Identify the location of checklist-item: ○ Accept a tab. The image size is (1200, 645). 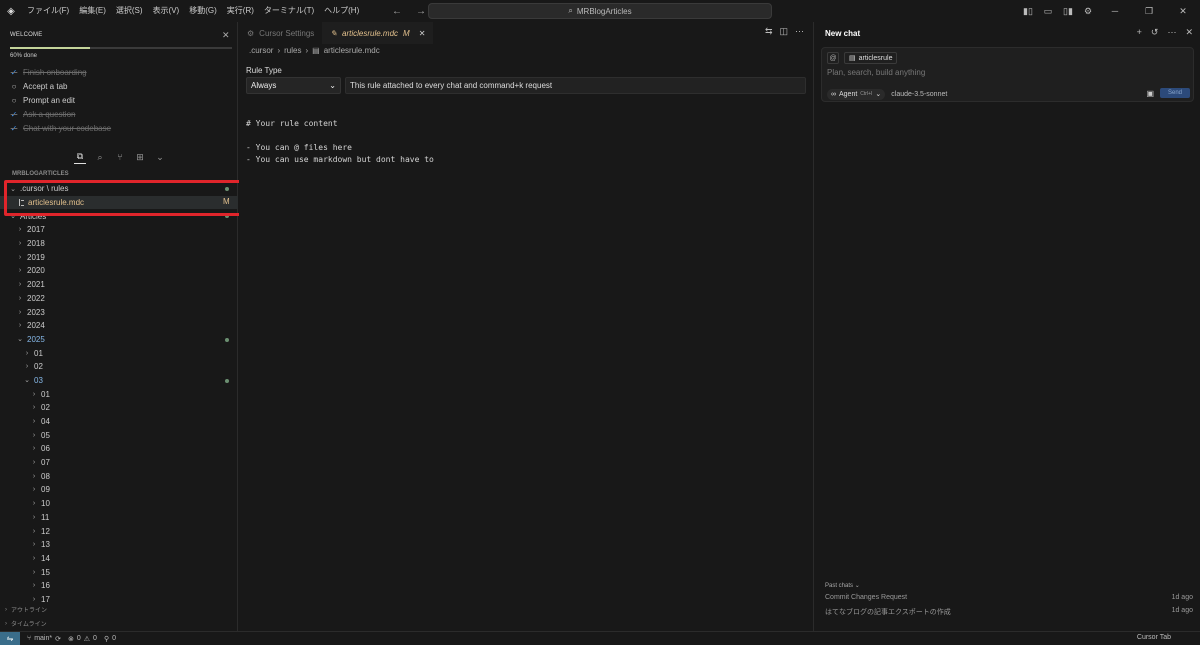
(120, 86).